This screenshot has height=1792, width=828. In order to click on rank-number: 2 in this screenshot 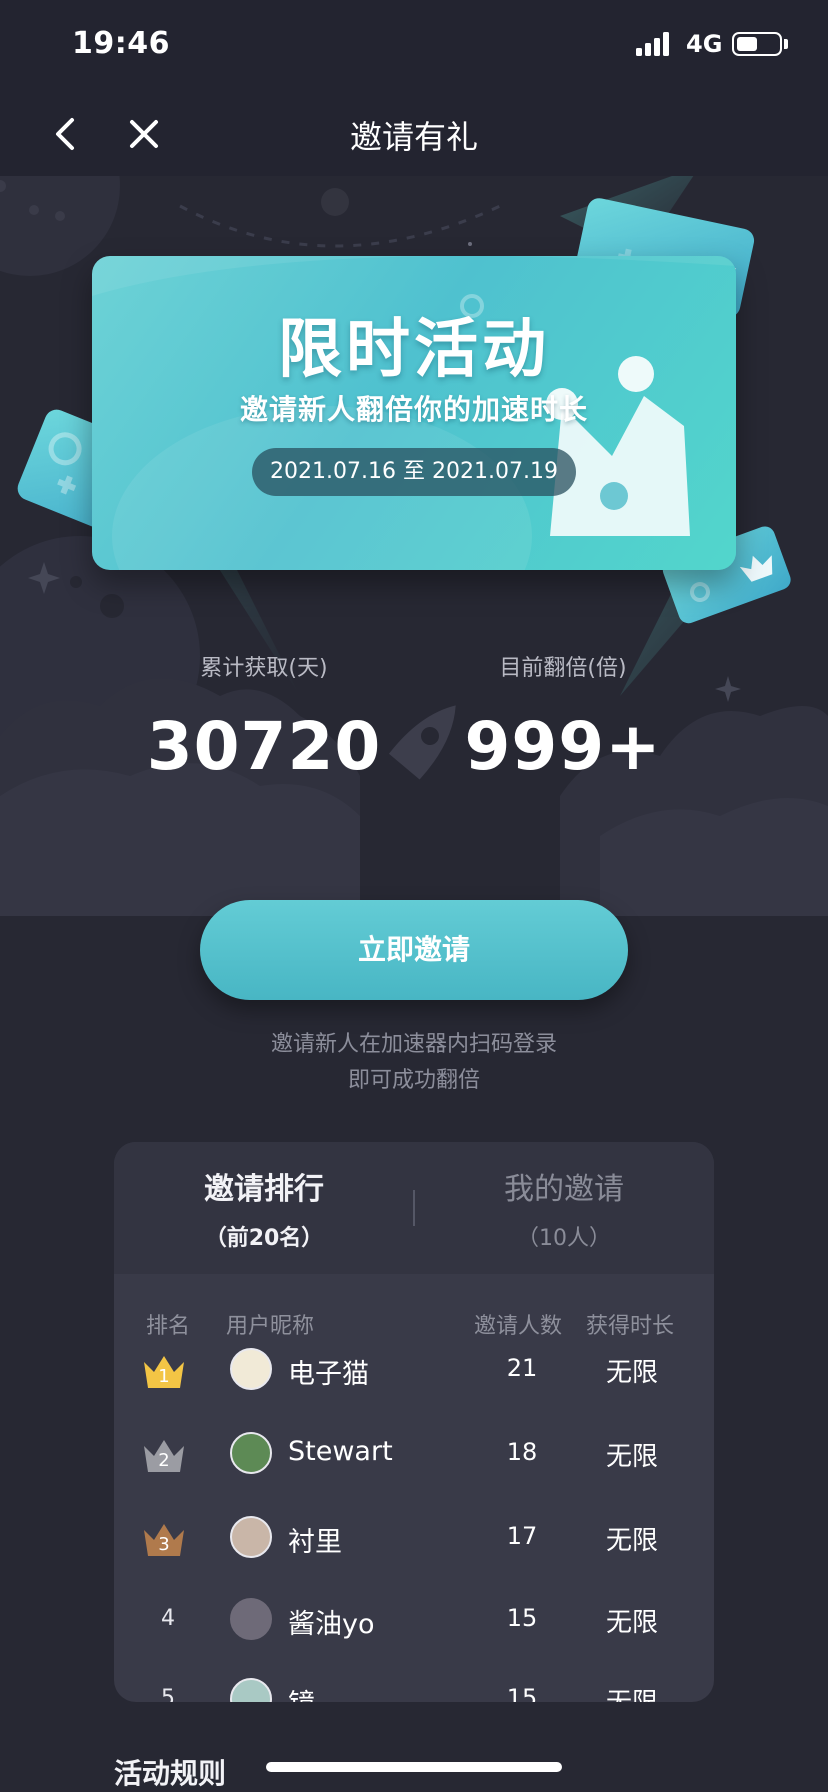, I will do `click(164, 1460)`.